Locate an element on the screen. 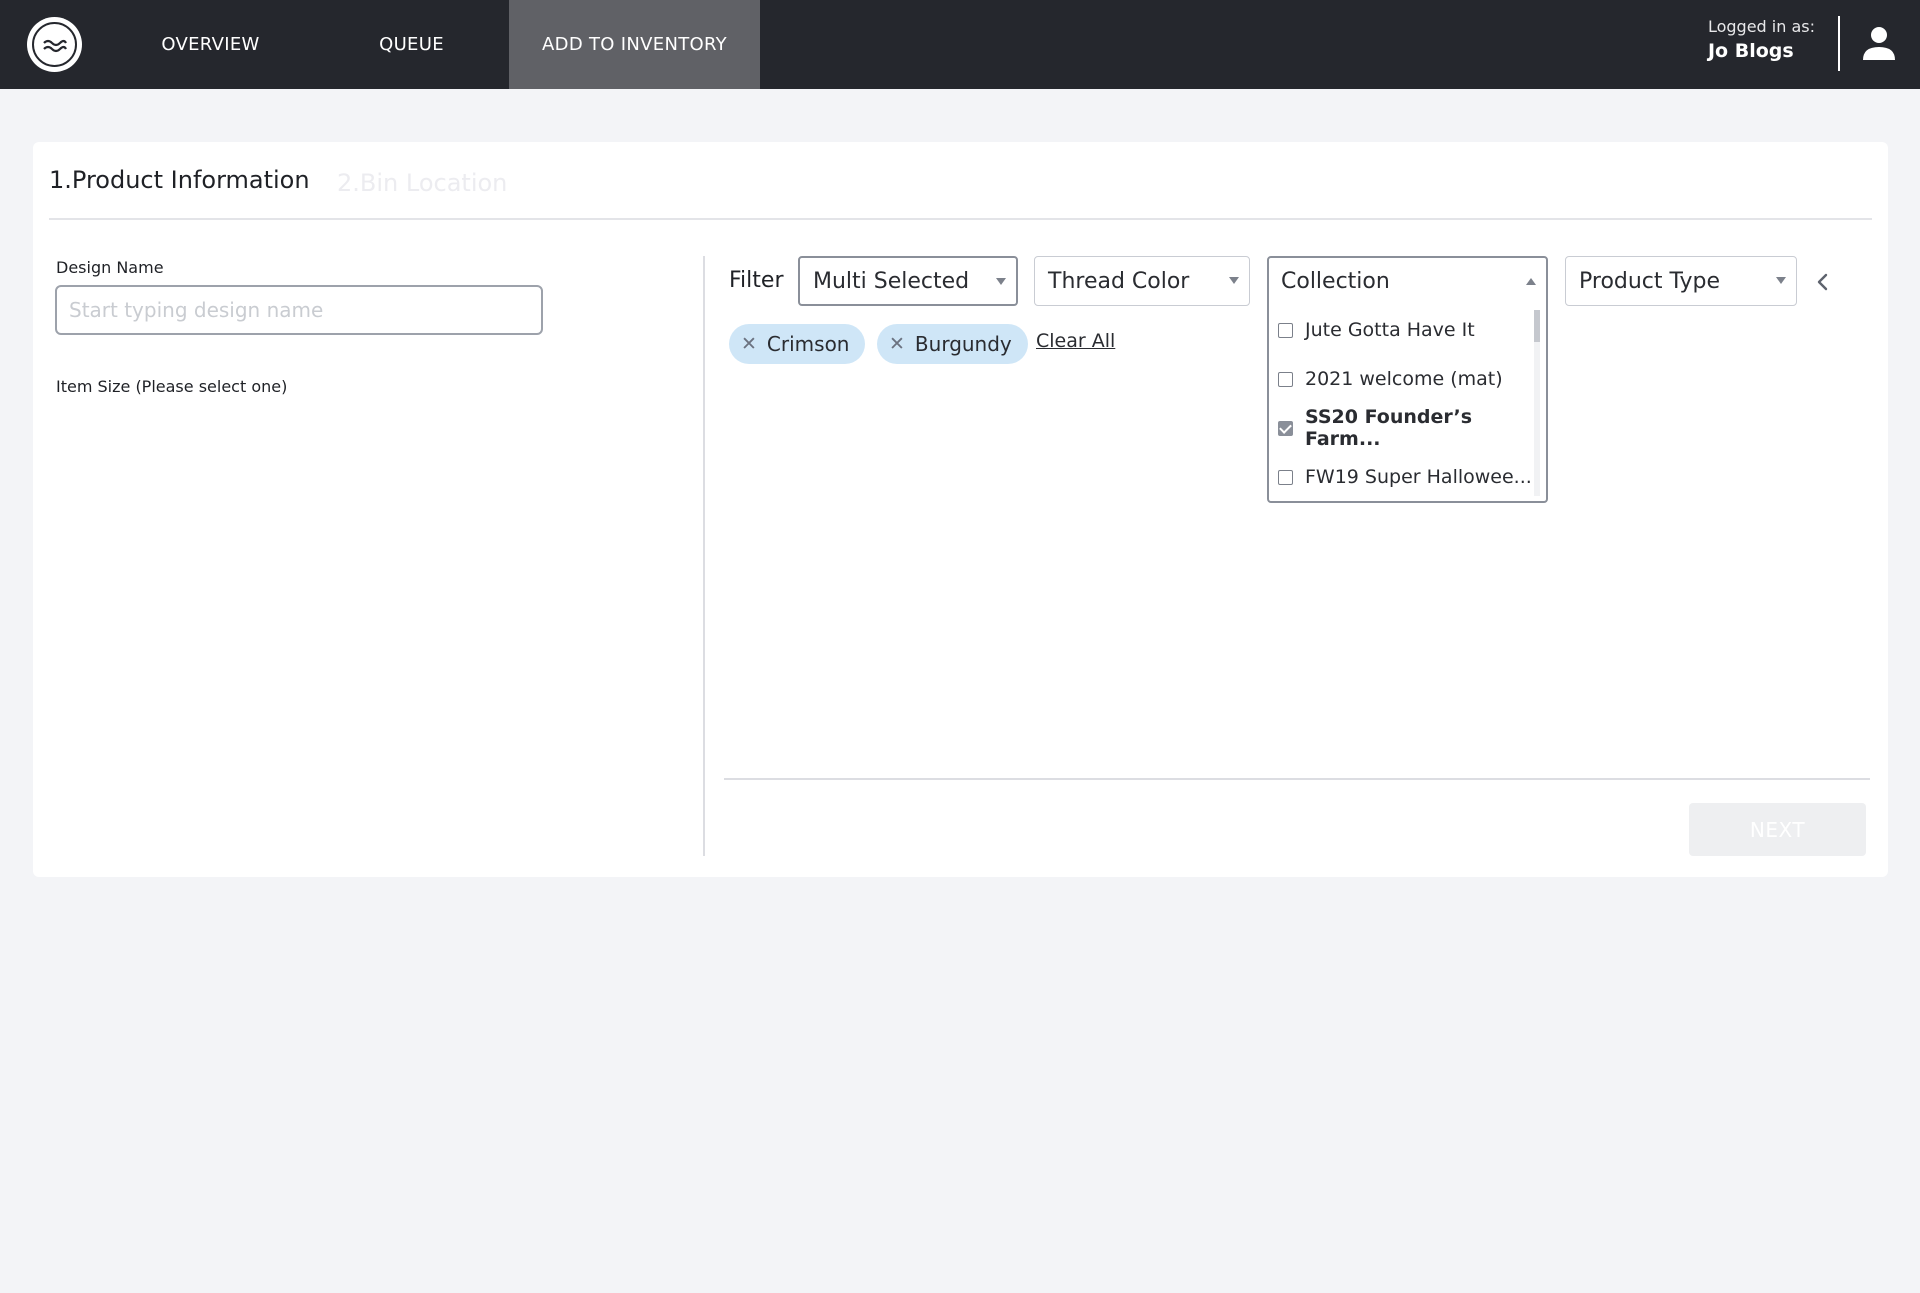 The width and height of the screenshot is (1920, 1293). collection-option: Jute Gotta Have It is located at coordinates (1376, 330).